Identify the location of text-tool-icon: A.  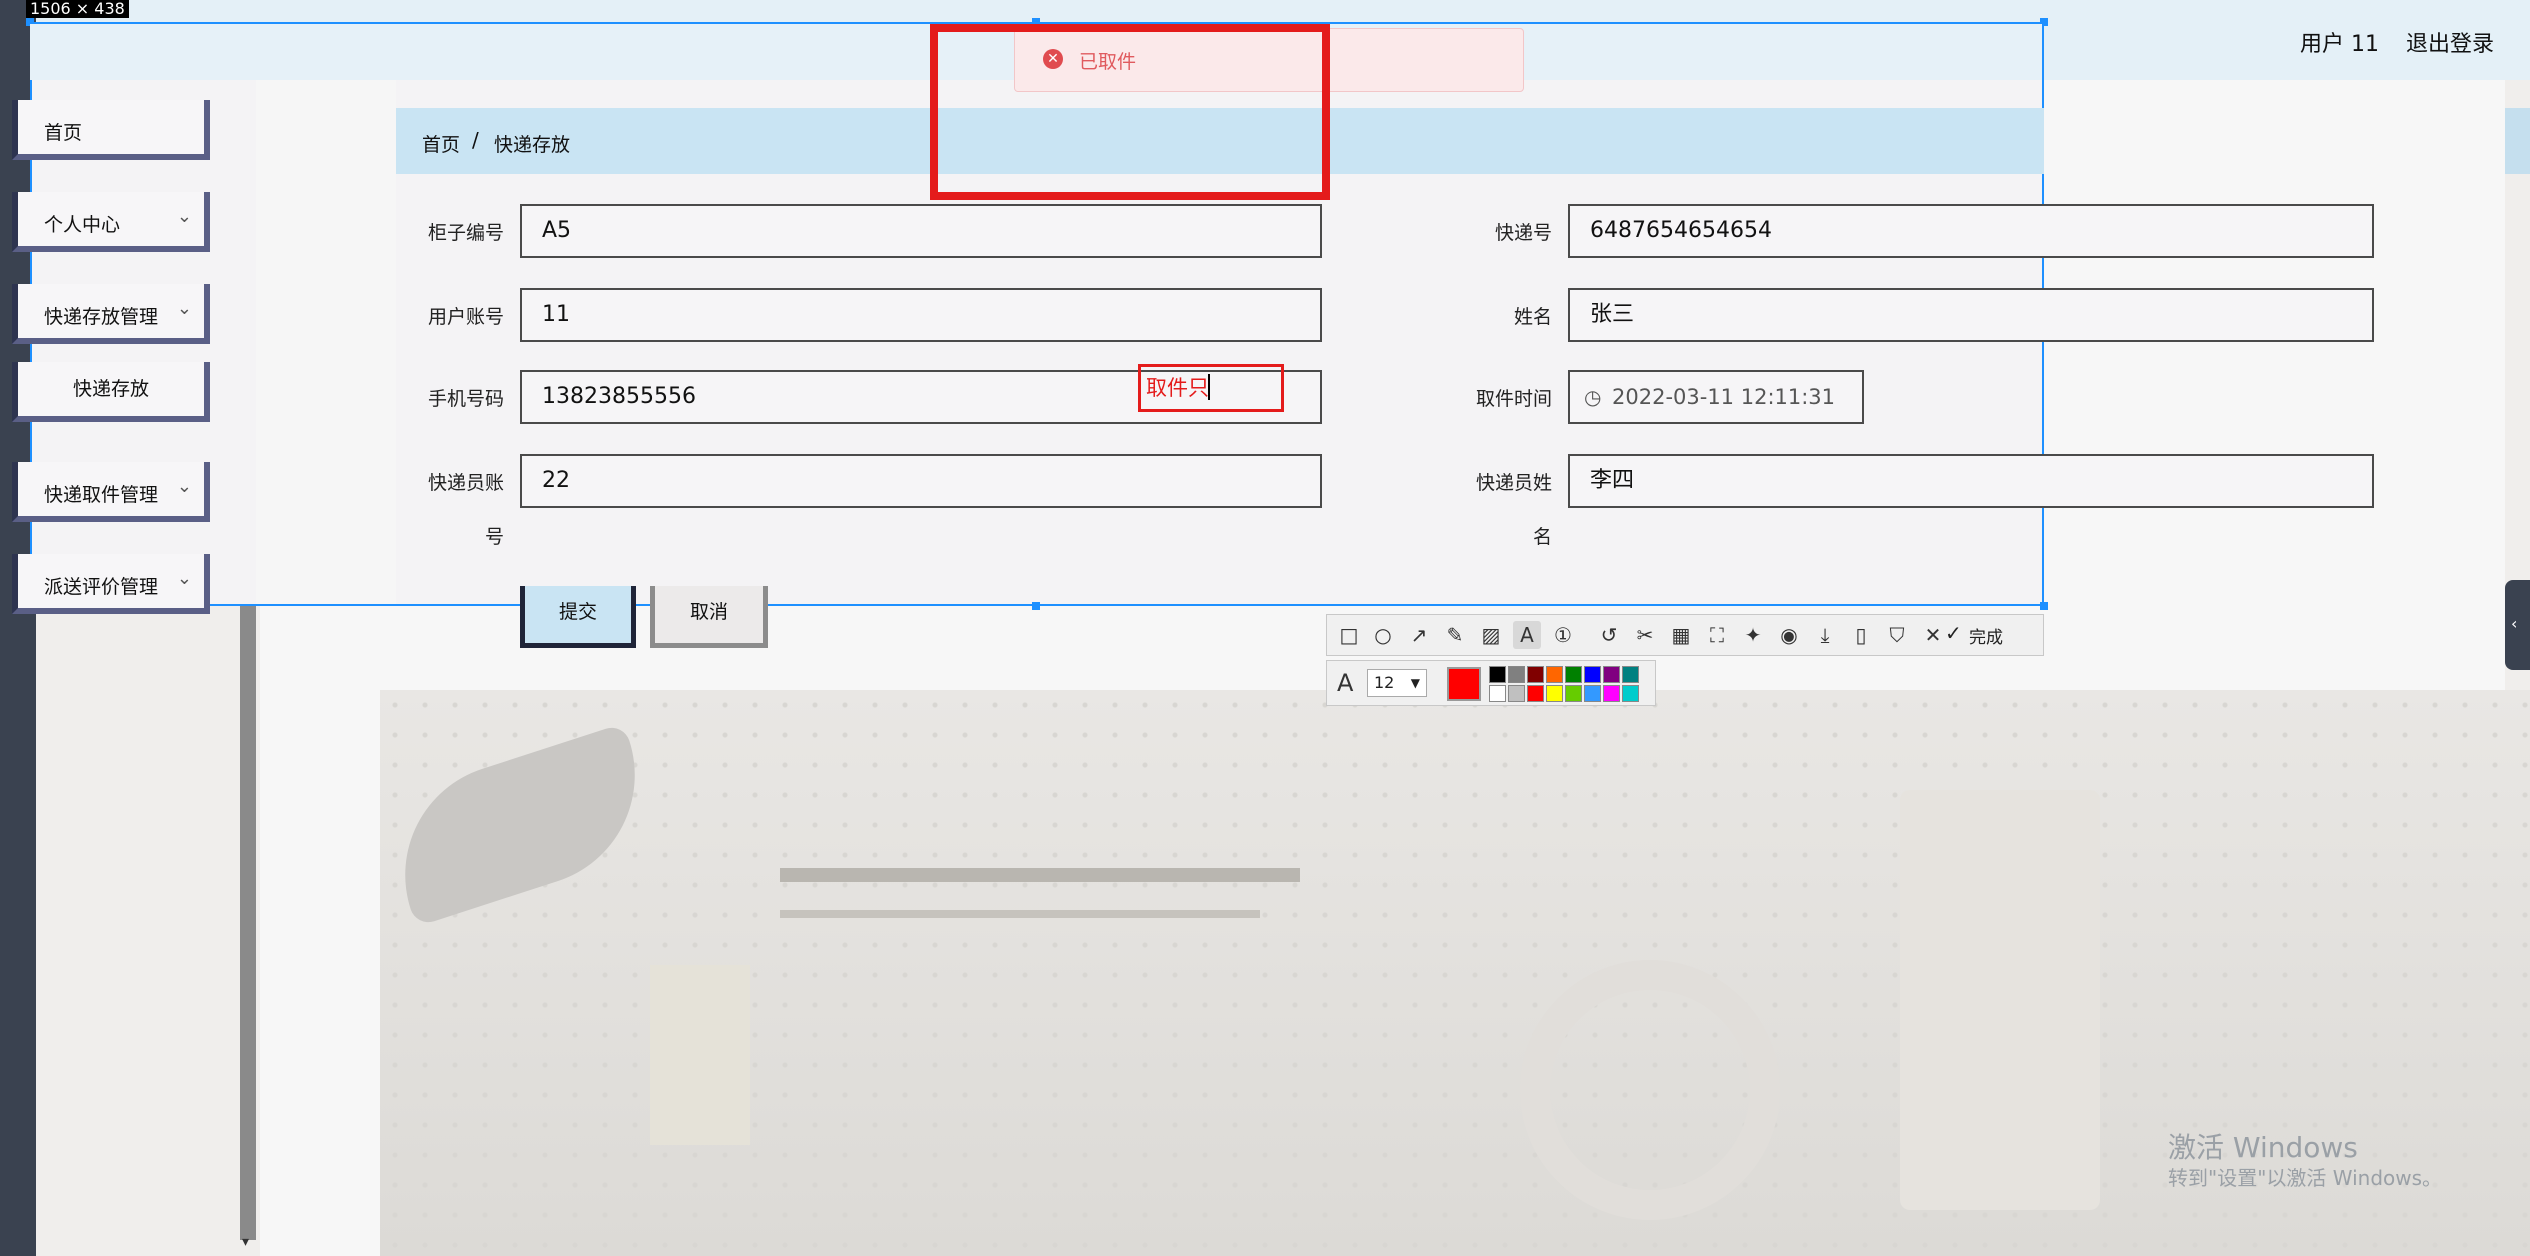
(1527, 635).